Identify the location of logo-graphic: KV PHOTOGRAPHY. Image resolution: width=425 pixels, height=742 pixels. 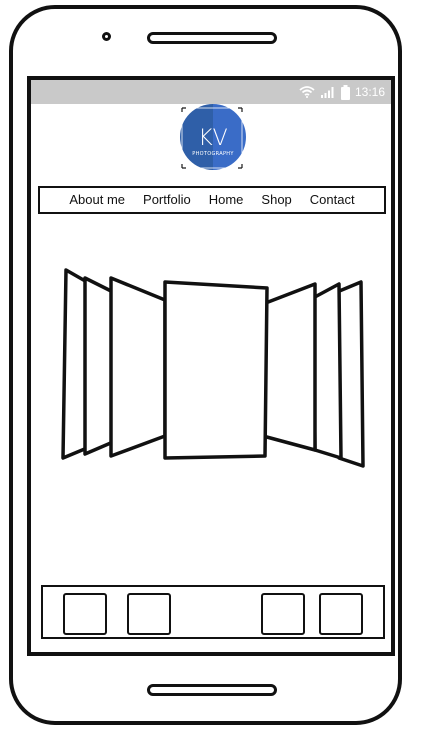
(213, 137).